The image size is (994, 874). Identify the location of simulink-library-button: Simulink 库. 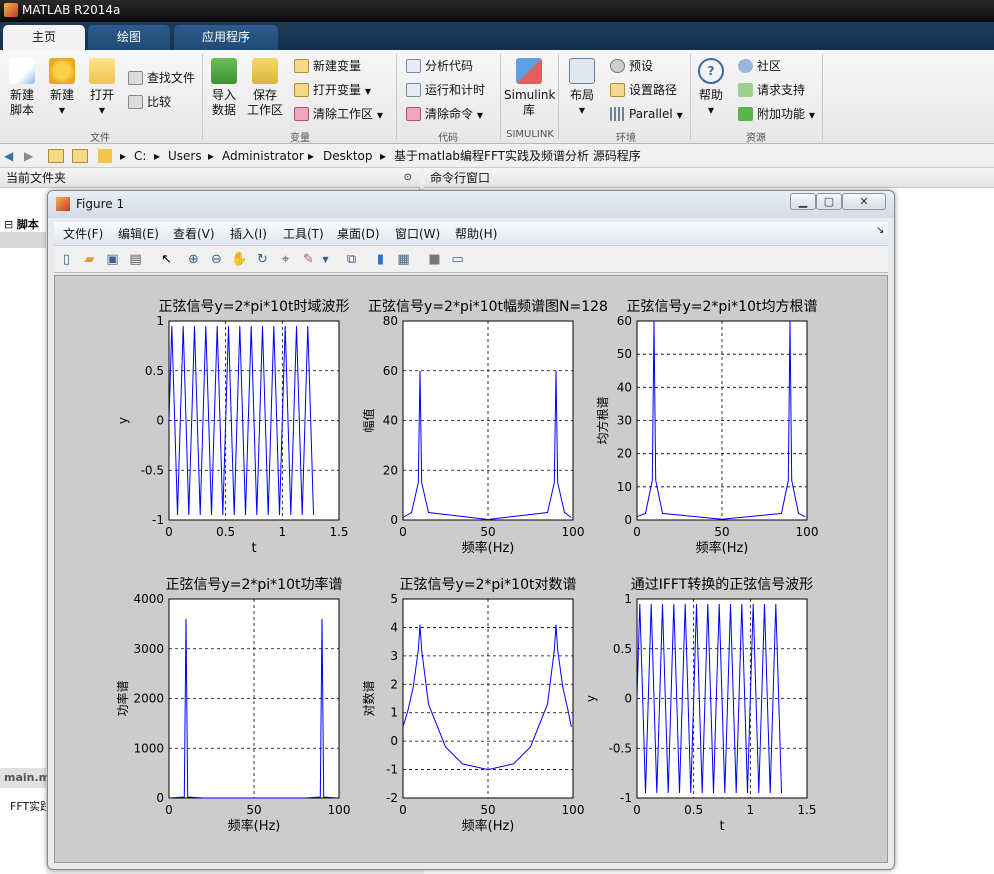
(529, 88).